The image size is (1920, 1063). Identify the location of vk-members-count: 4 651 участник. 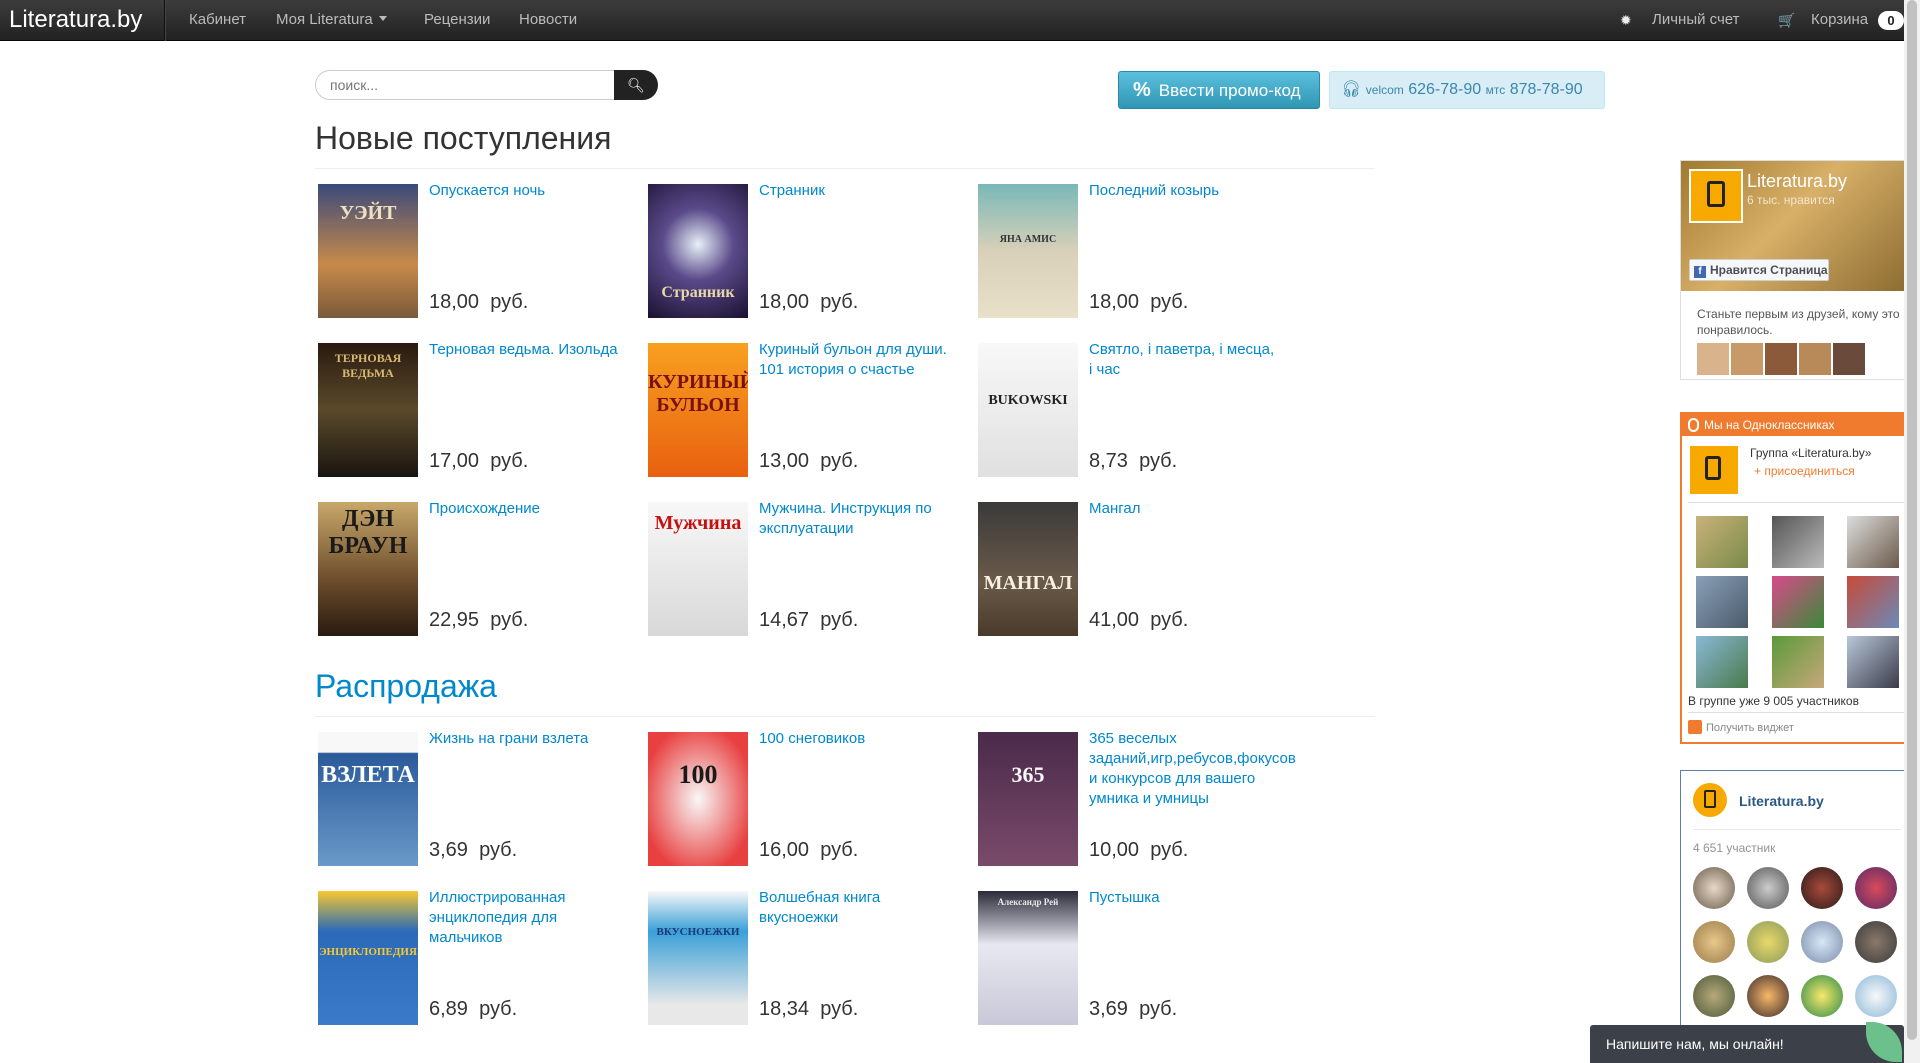
(1734, 848).